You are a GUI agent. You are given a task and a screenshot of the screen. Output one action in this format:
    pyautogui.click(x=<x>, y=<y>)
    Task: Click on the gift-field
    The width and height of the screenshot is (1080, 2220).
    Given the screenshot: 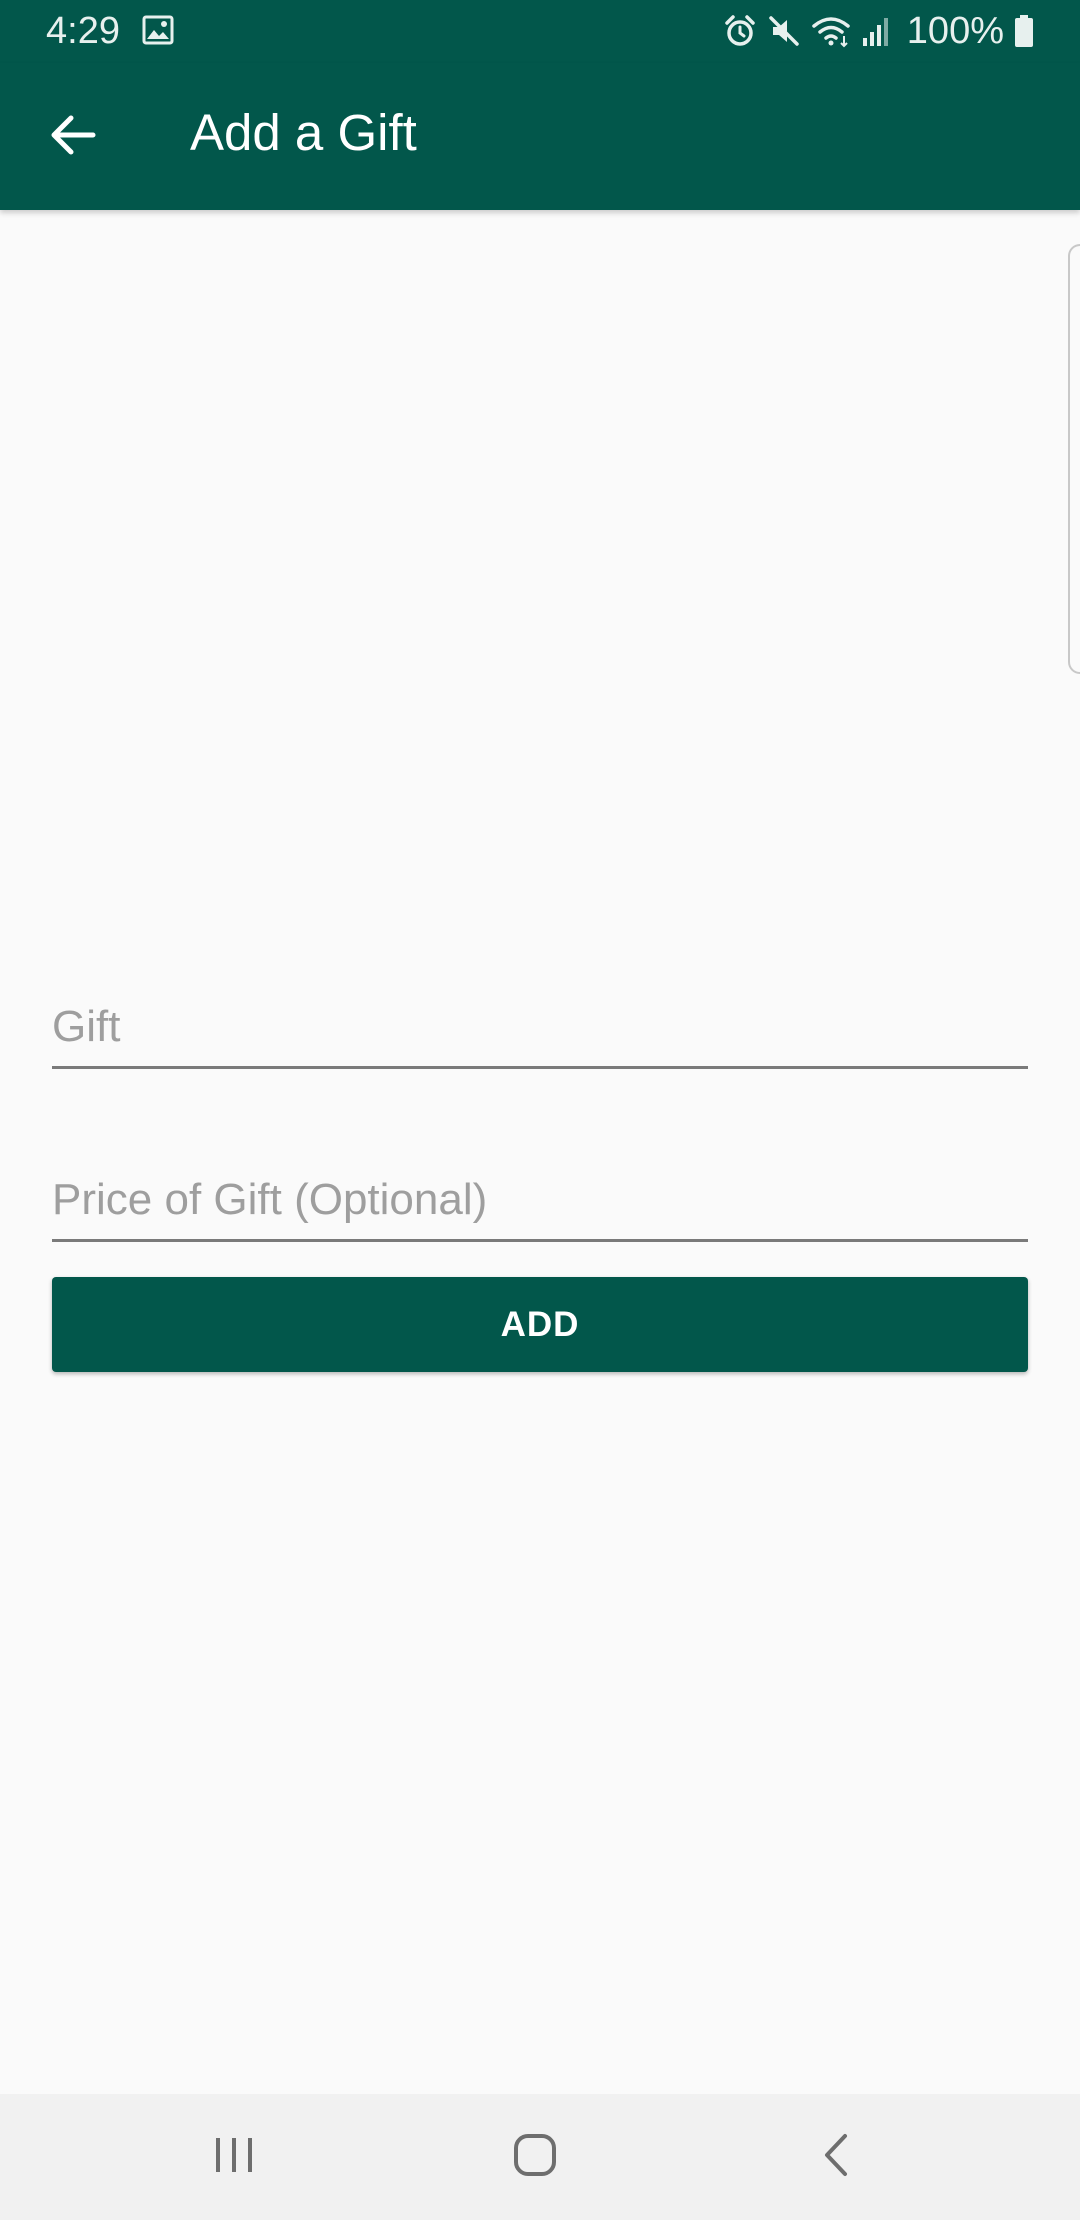 What is the action you would take?
    pyautogui.click(x=540, y=1031)
    